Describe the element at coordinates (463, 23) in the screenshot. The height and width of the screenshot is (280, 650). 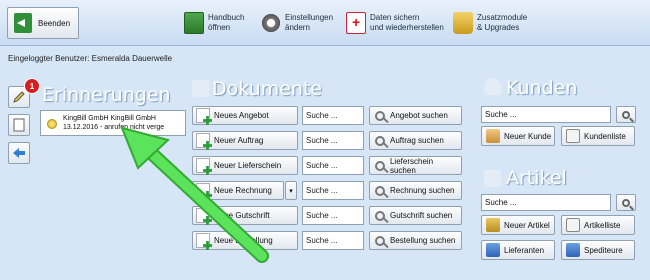
I see `lock-icon` at that location.